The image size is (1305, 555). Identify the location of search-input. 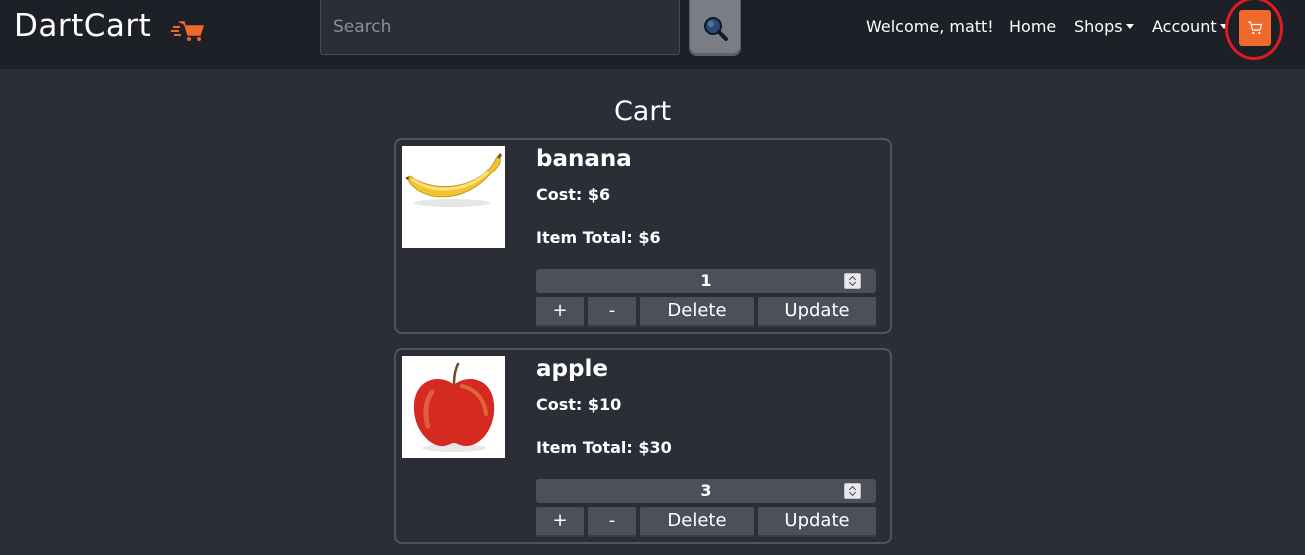
(500, 27).